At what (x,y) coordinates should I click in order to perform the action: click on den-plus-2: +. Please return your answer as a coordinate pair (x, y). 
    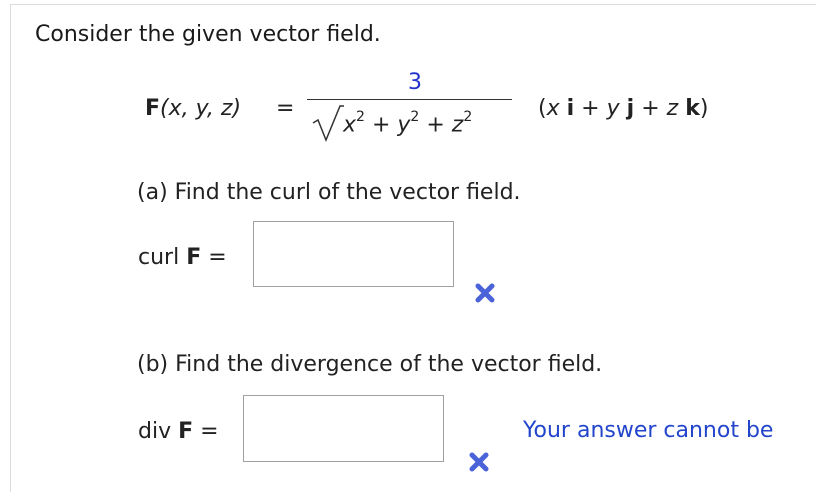
    Looking at the image, I should click on (435, 125).